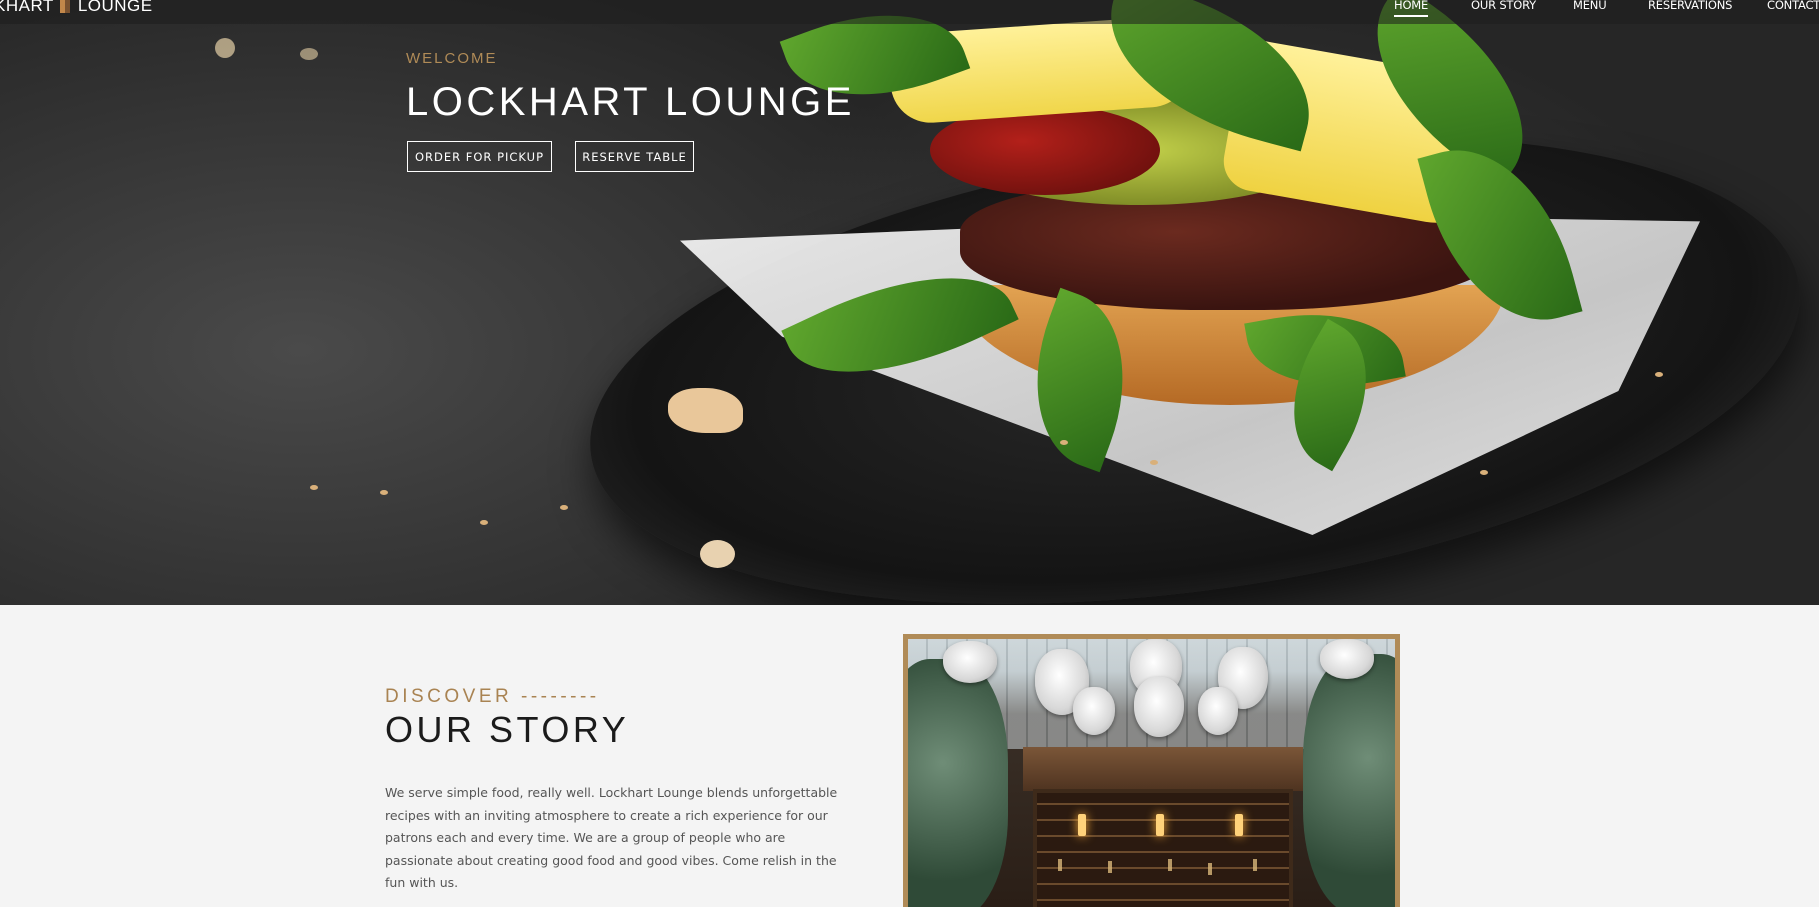 This screenshot has width=1819, height=907. I want to click on reserve-table-button: RESERVE TABLE, so click(634, 156).